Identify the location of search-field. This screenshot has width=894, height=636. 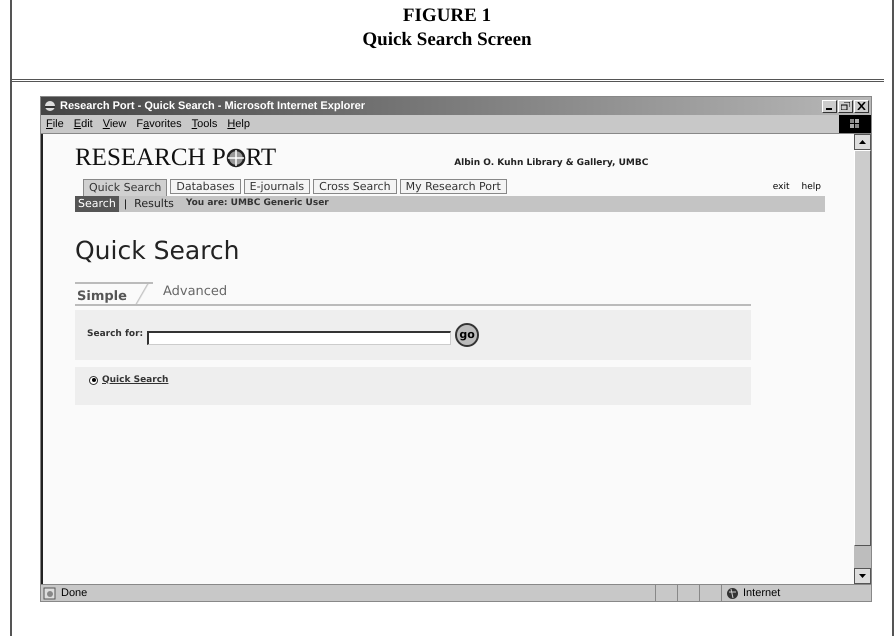
(299, 337).